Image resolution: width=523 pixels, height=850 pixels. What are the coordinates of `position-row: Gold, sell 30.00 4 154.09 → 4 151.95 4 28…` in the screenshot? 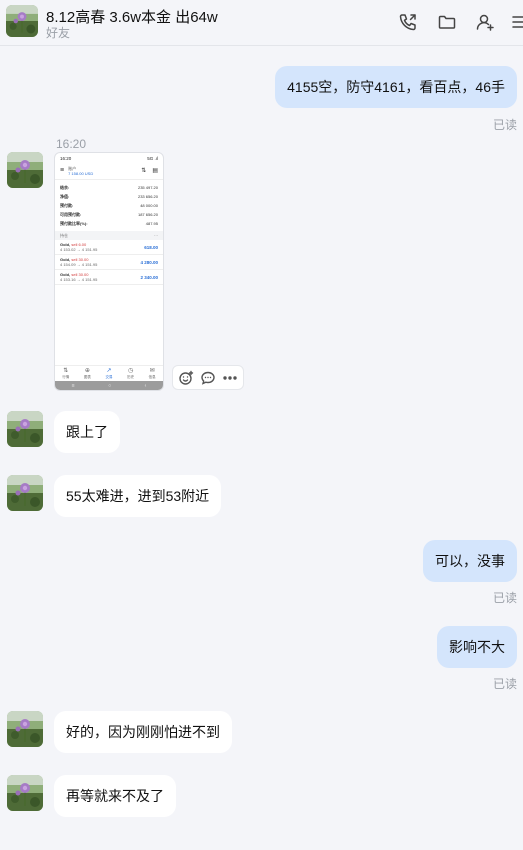 It's located at (109, 262).